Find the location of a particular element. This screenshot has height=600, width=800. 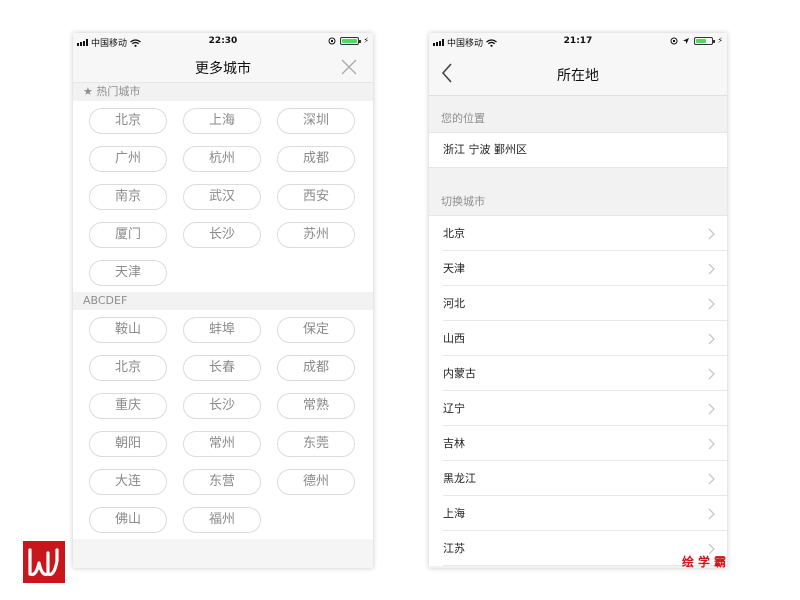

page-title: 更多城市 is located at coordinates (223, 69).